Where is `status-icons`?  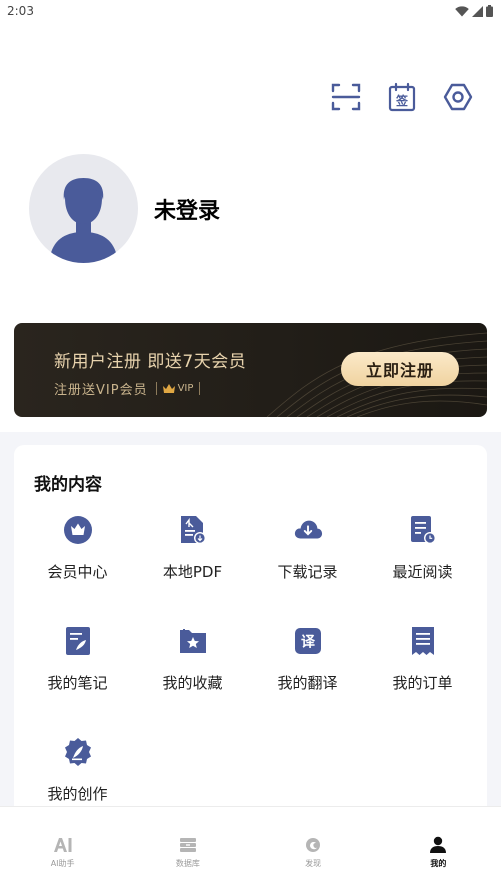 status-icons is located at coordinates (474, 11).